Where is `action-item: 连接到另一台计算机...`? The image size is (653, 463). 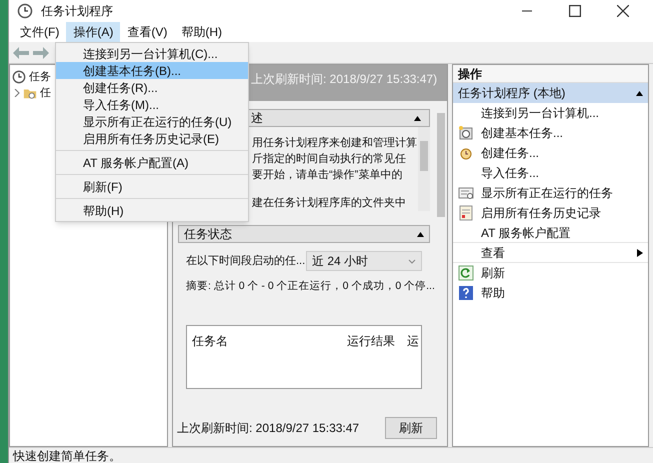
action-item: 连接到另一台计算机... is located at coordinates (550, 113).